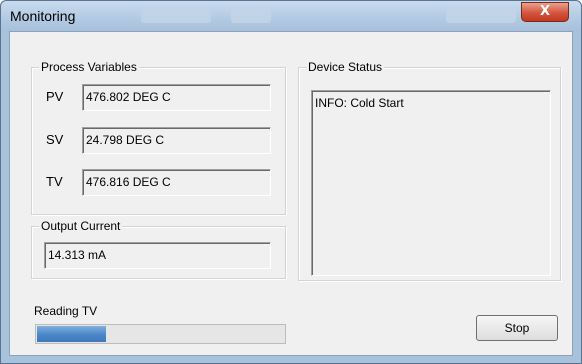 This screenshot has width=582, height=364. What do you see at coordinates (345, 67) in the screenshot?
I see `device-status-label: Device Status` at bounding box center [345, 67].